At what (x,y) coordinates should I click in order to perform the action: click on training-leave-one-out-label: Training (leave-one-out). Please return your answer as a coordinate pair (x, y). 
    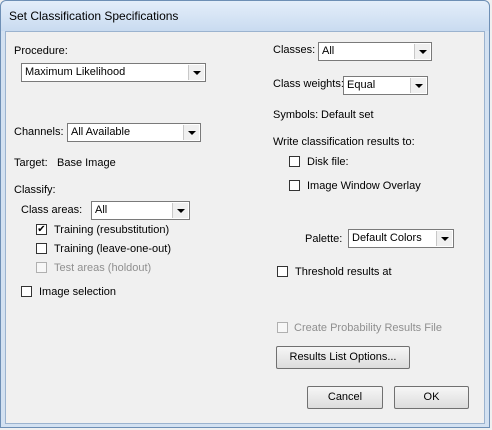
    Looking at the image, I should click on (112, 249).